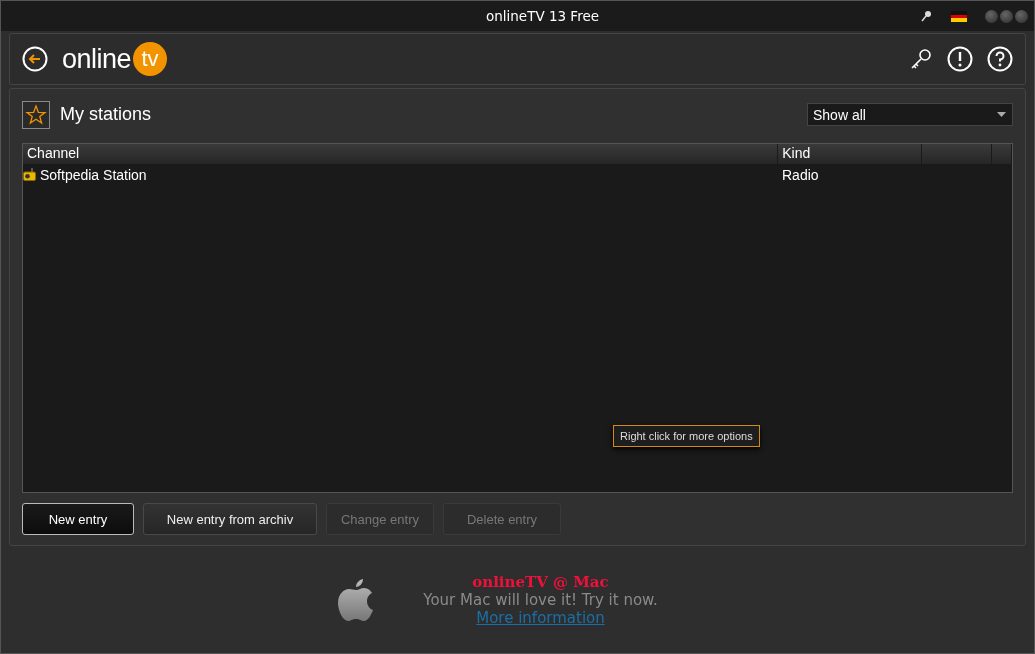 Image resolution: width=1035 pixels, height=654 pixels. Describe the element at coordinates (93, 174) in the screenshot. I see `channel-name: Softpedia Station` at that location.